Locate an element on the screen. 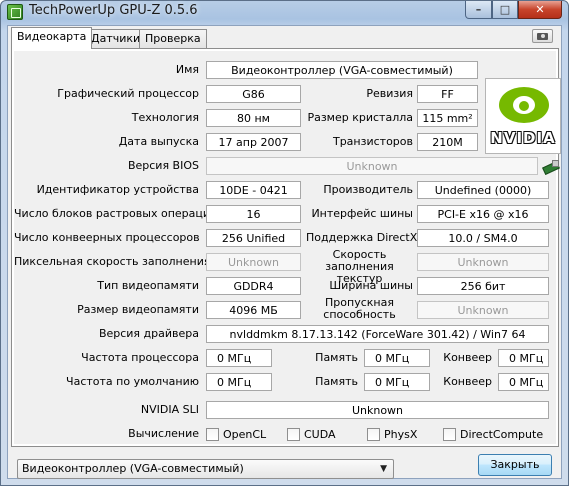  bus-width-label: Ширина шины is located at coordinates (371, 285).